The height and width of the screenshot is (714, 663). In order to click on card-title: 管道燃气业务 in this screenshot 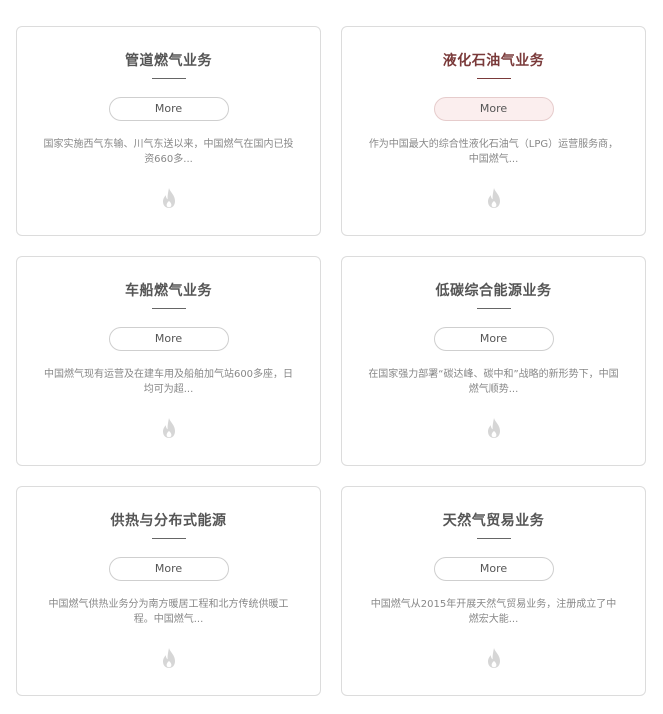, I will do `click(168, 61)`.